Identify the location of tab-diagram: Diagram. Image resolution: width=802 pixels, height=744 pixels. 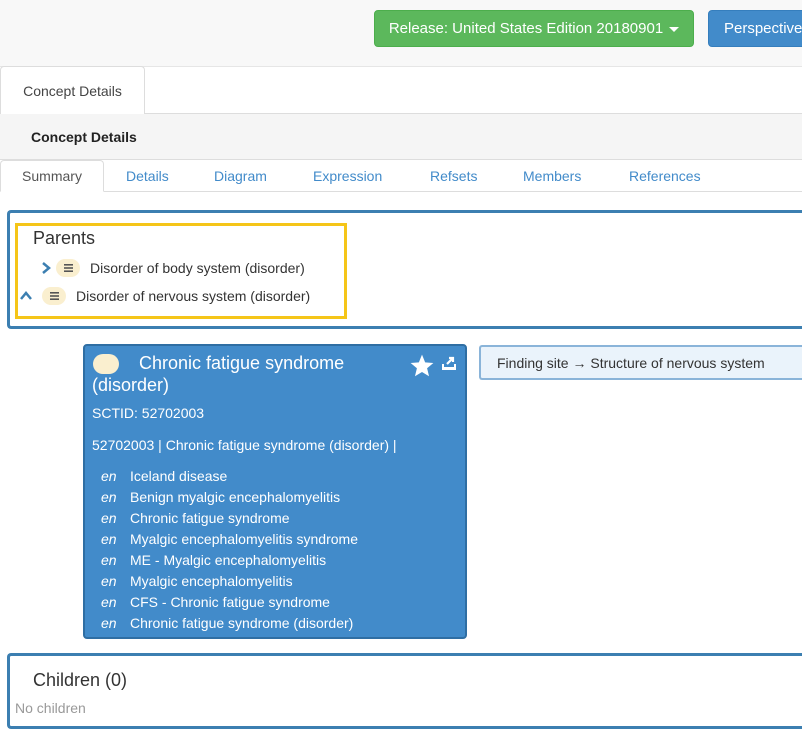
(240, 175).